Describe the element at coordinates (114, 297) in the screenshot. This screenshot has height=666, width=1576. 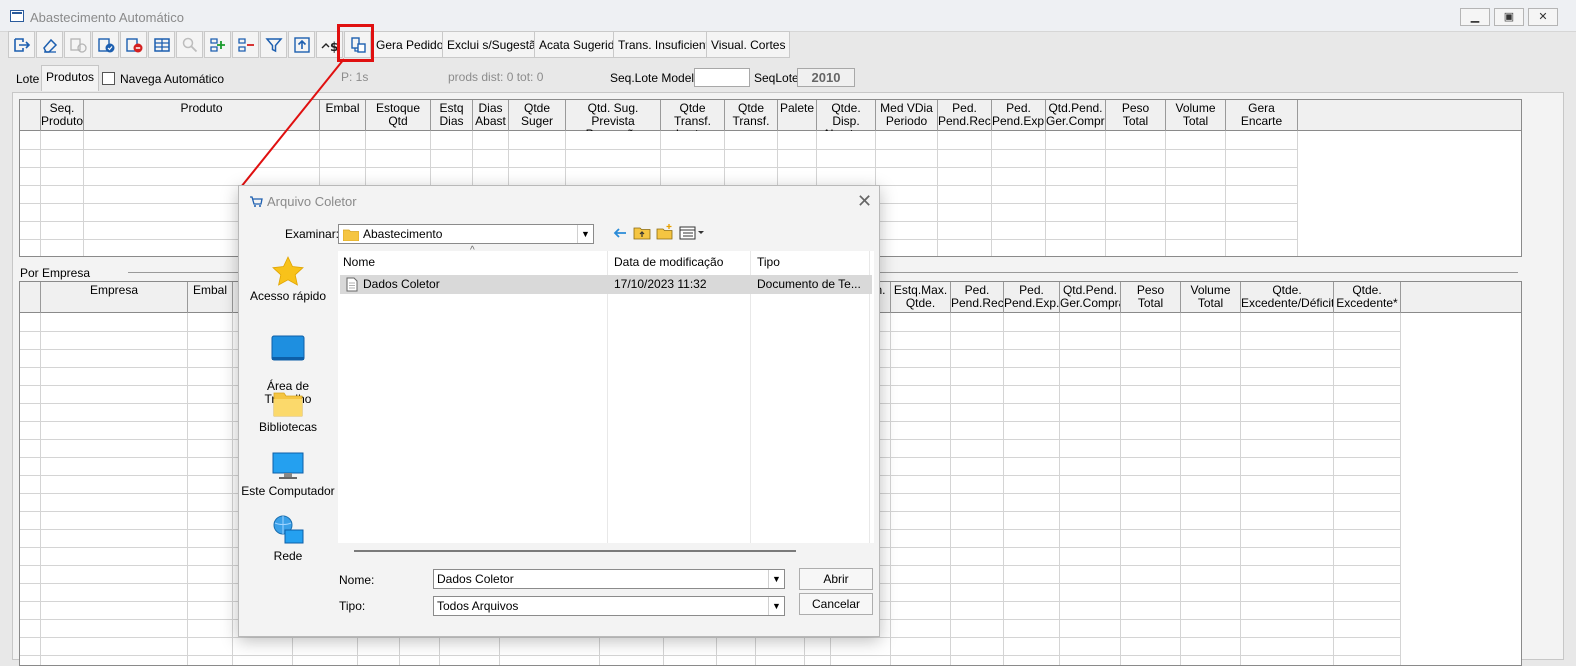
I see `column-header: Empresa` at that location.